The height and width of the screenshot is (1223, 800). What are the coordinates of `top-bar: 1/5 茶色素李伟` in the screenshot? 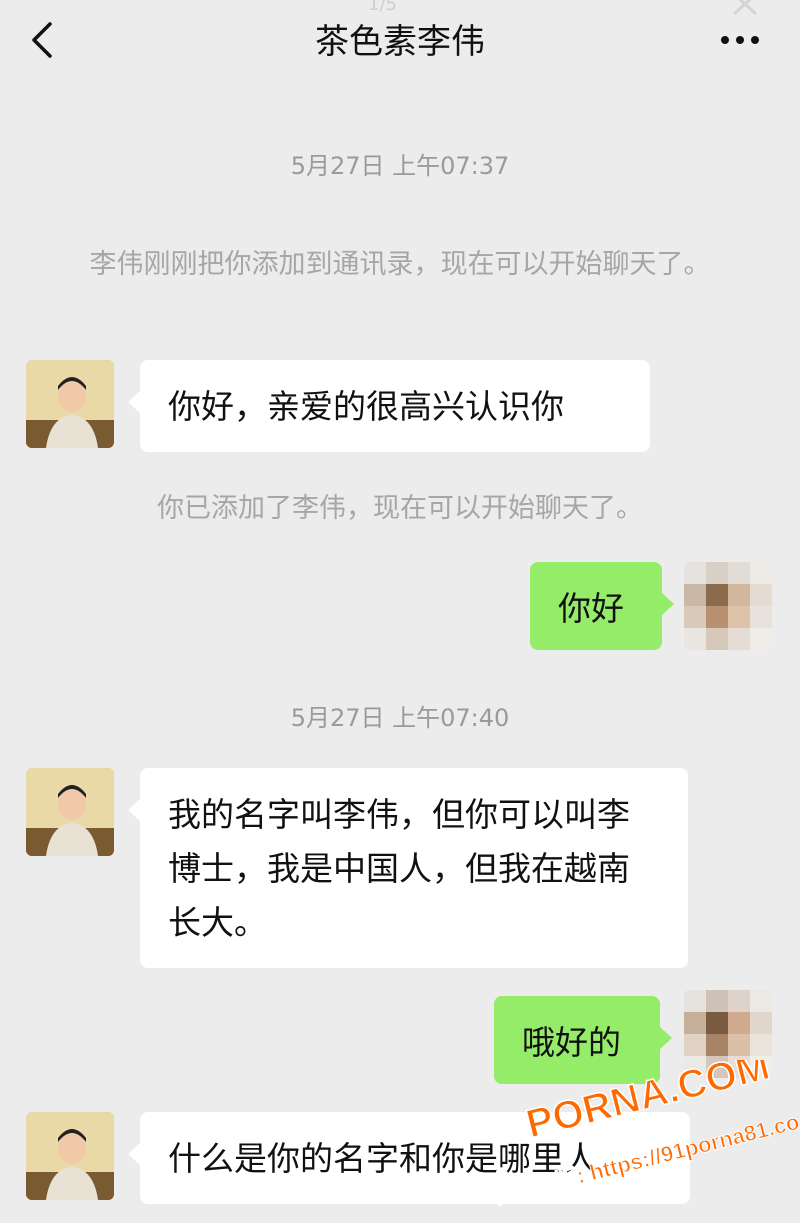 It's located at (400, 41).